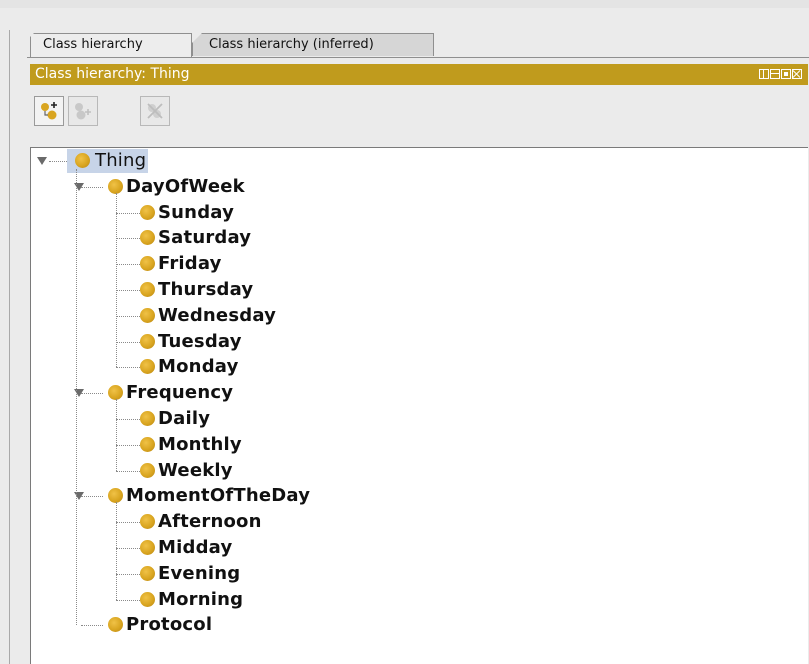 The image size is (809, 664). Describe the element at coordinates (196, 212) in the screenshot. I see `tree-node-label: Sunday` at that location.